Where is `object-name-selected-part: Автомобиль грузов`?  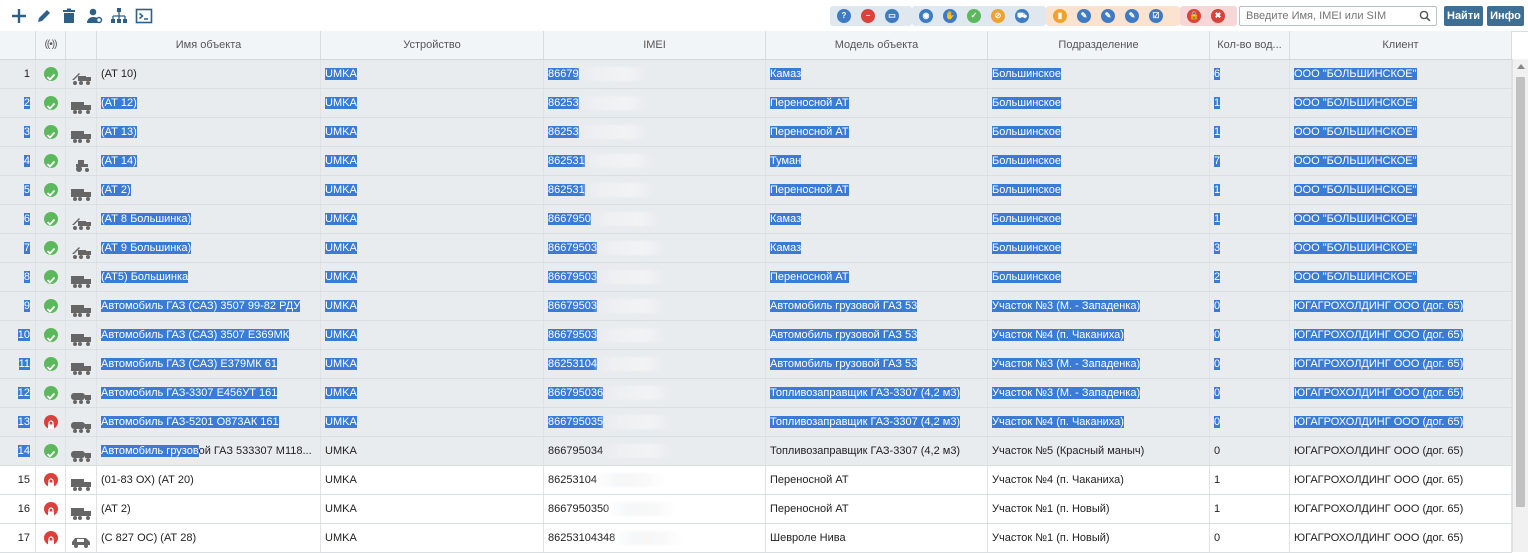 object-name-selected-part: Автомобиль грузов is located at coordinates (150, 451).